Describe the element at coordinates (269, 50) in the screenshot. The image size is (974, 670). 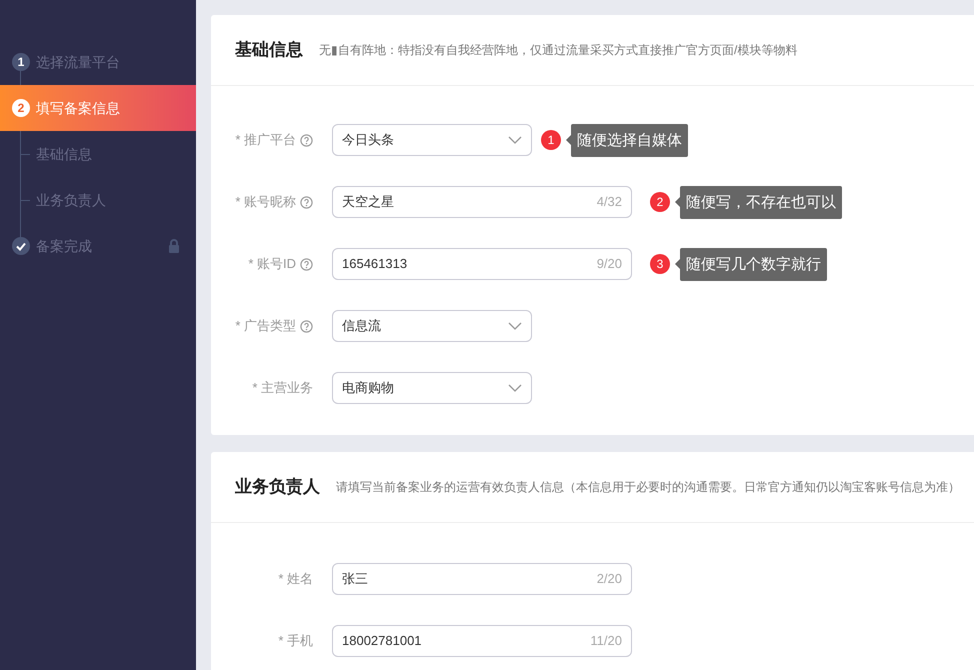
I see `section-title: 基础信息` at that location.